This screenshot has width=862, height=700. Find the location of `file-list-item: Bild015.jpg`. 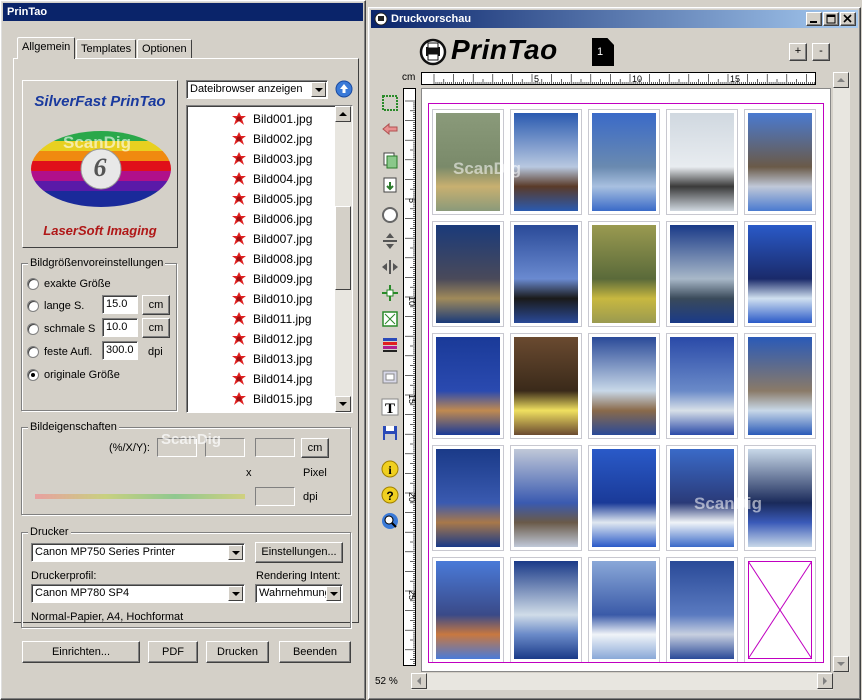

file-list-item: Bild015.jpg is located at coordinates (269, 399).